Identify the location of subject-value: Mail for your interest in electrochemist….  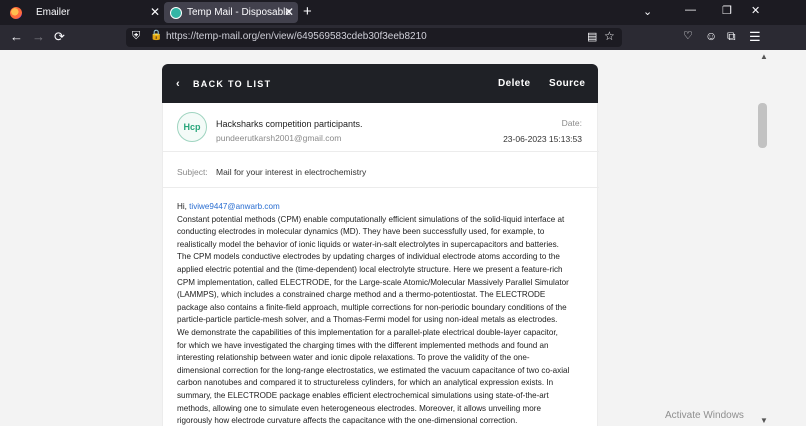
(291, 172).